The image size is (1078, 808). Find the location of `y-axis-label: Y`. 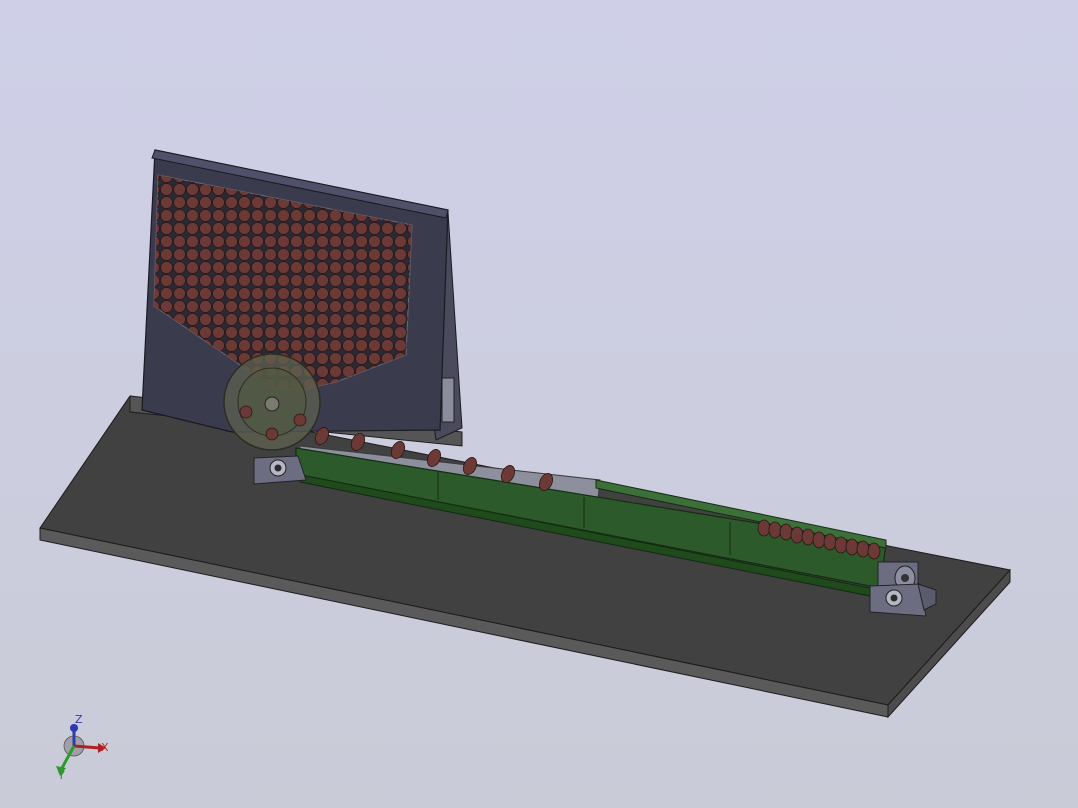

y-axis-label: Y is located at coordinates (61, 775).